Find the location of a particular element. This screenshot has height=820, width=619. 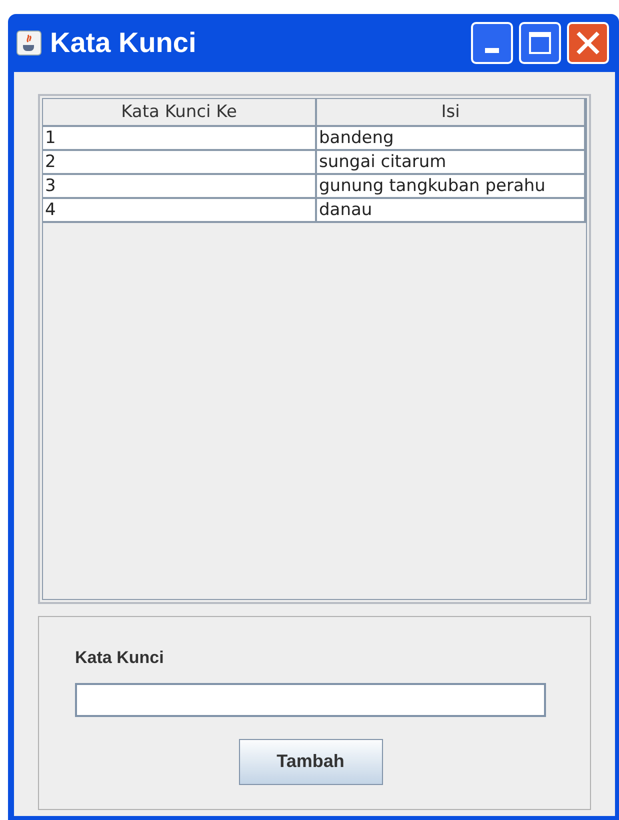

table-cell: 3 is located at coordinates (180, 187).